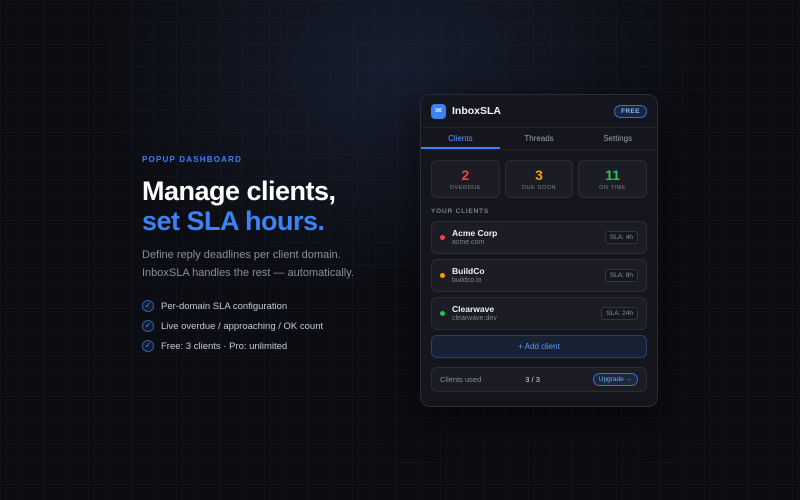 This screenshot has height=500, width=800. What do you see at coordinates (532, 379) in the screenshot?
I see `usage-count: 3 / 3` at bounding box center [532, 379].